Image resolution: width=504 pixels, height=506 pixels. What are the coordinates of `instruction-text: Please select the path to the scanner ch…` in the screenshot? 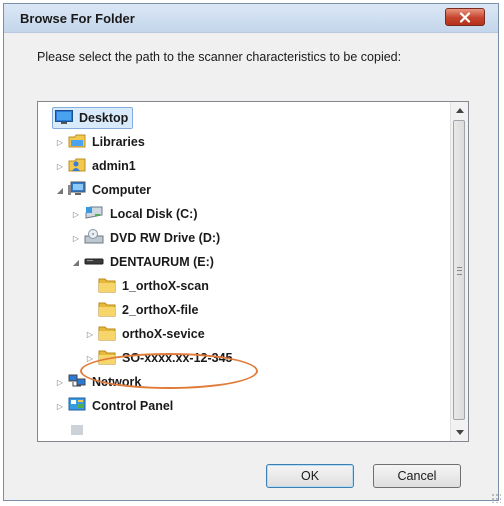 It's located at (219, 57).